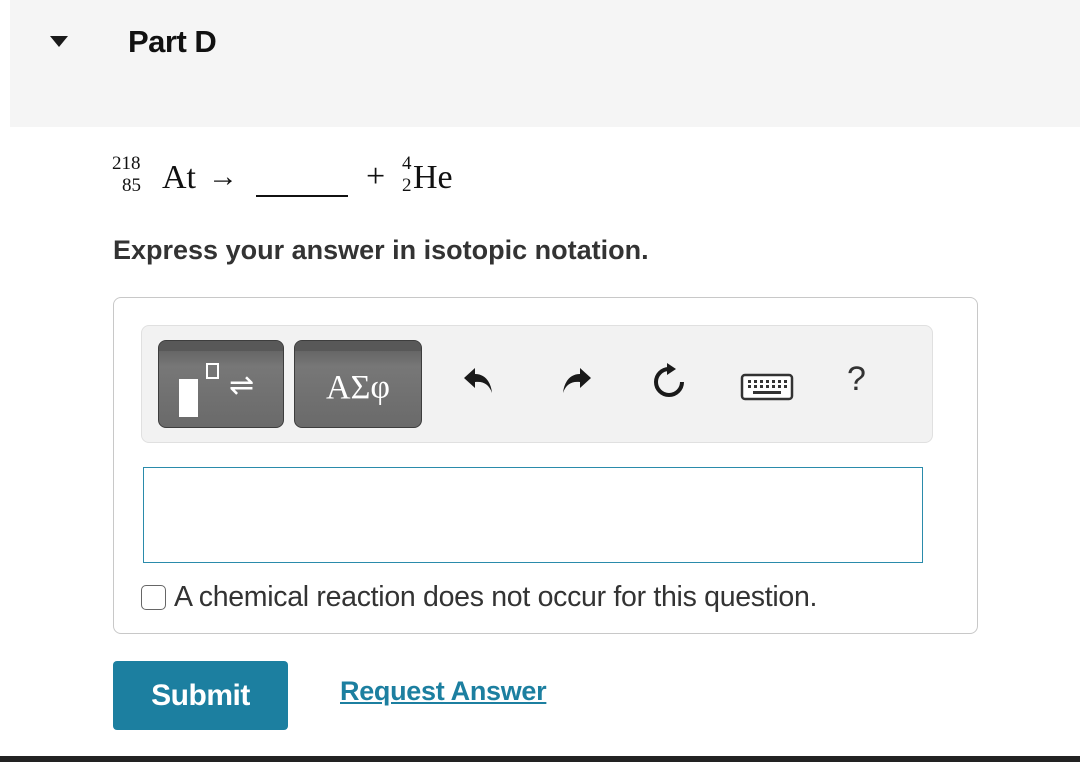 The height and width of the screenshot is (762, 1080). What do you see at coordinates (172, 41) in the screenshot?
I see `part-title: Part D` at bounding box center [172, 41].